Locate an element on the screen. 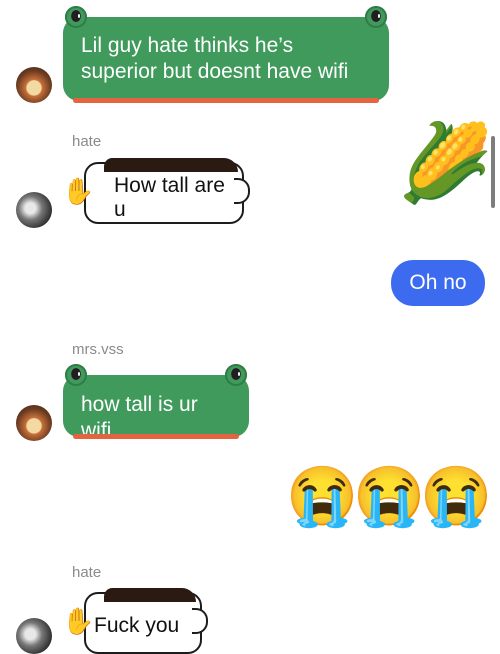  message-bubble: ✋ How tall are u is located at coordinates (156, 191).